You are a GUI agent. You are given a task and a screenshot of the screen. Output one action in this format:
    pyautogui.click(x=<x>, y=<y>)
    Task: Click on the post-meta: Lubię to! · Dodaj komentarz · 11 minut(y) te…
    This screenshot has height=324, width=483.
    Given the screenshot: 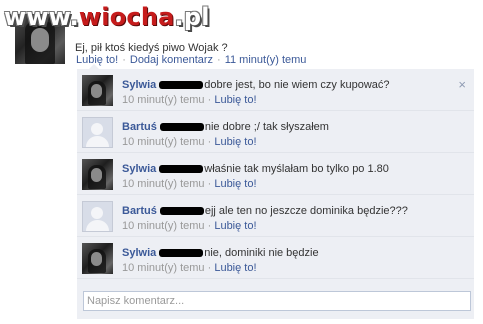 What is the action you would take?
    pyautogui.click(x=191, y=60)
    